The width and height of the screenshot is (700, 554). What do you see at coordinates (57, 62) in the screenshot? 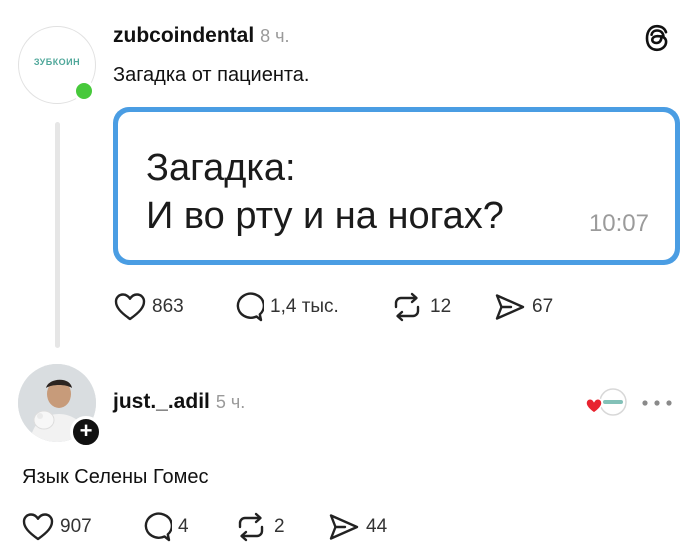
I see `avatar-brand-text: ЗУБКОИН` at bounding box center [57, 62].